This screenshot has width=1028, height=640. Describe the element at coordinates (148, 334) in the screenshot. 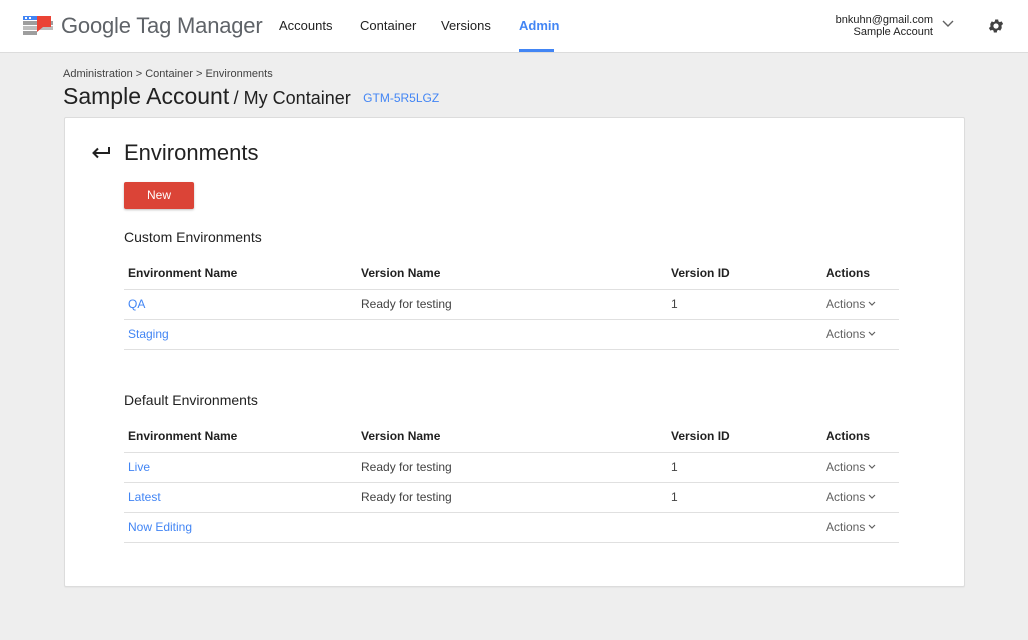

I see `environment-name-link: Staging` at that location.